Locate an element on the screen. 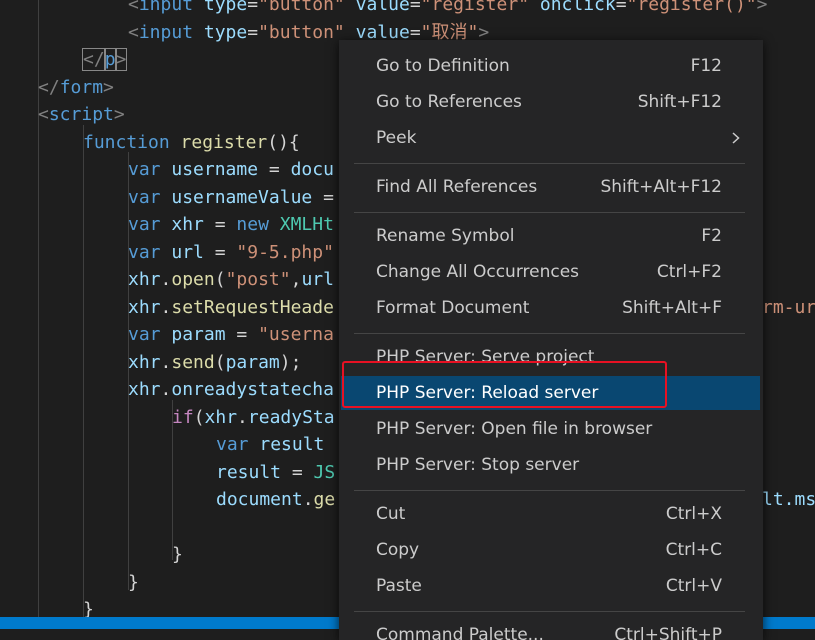 This screenshot has height=640, width=815. menu-item-label: PHP Server: Open file in browser is located at coordinates (514, 429).